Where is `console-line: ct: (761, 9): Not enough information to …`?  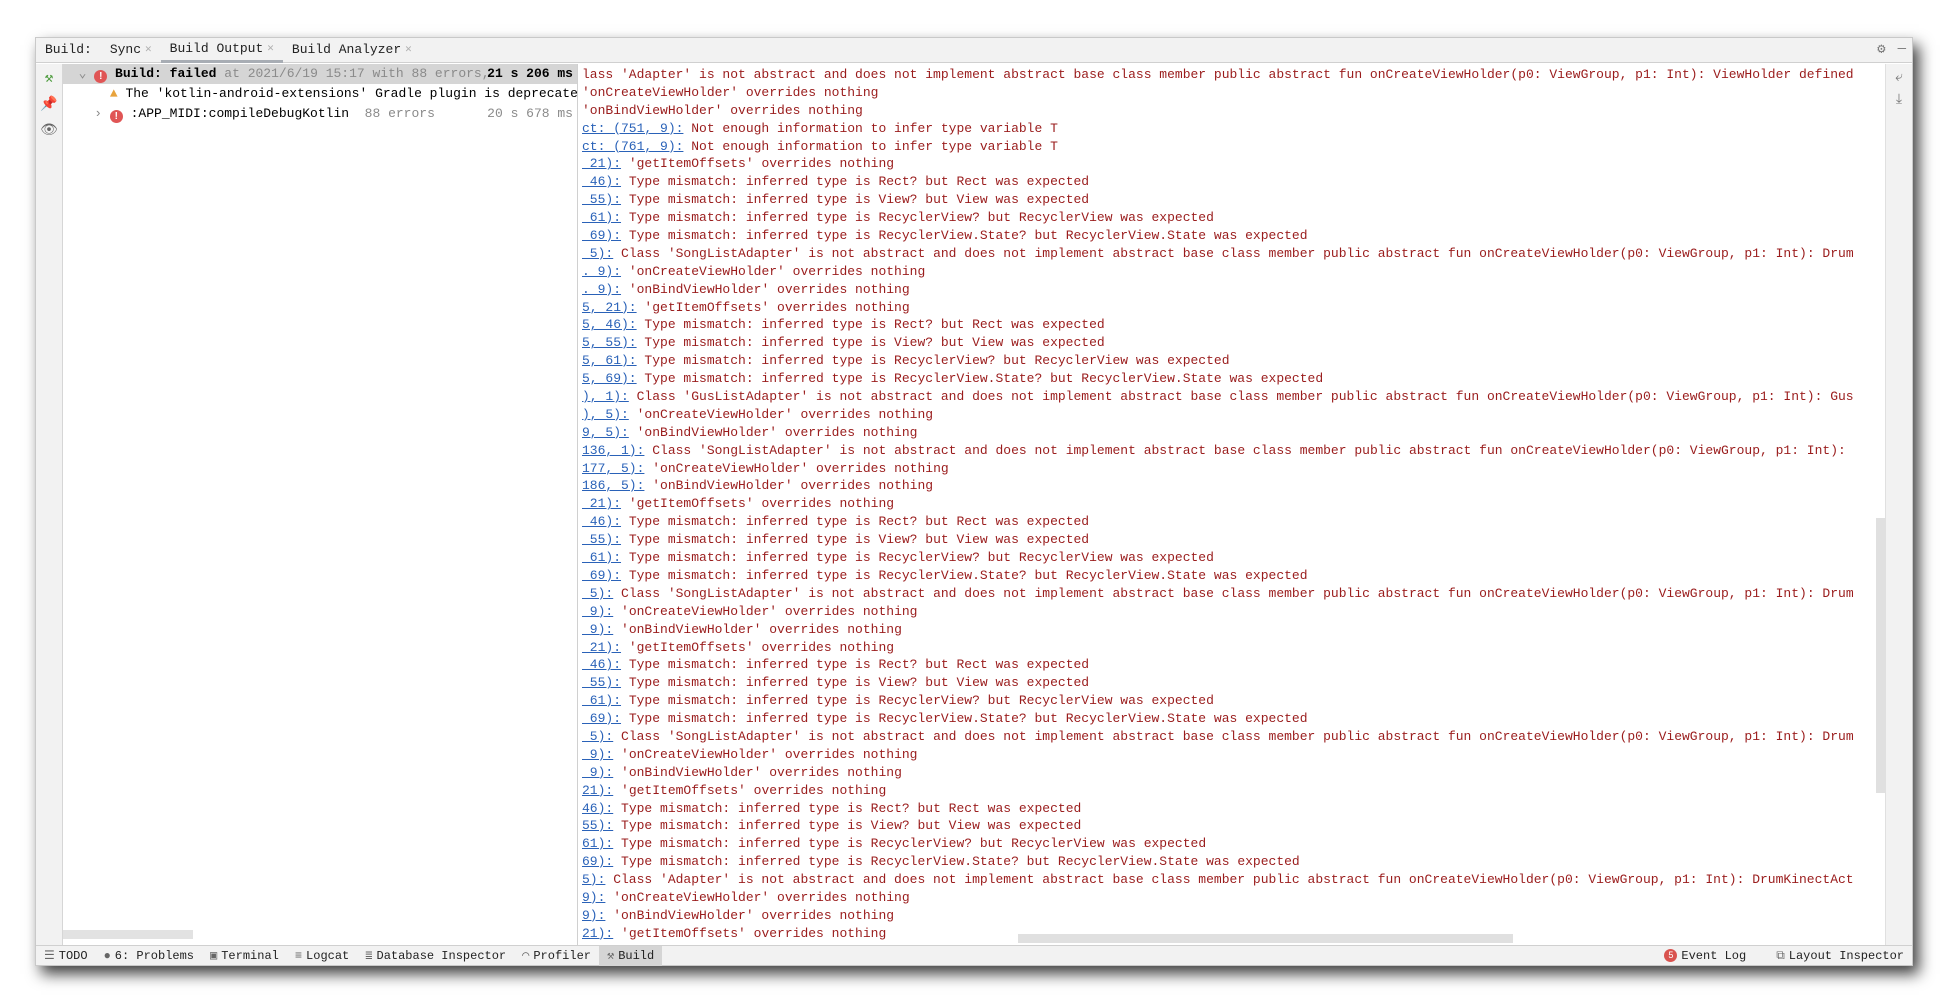 console-line: ct: (761, 9): Not enough information to … is located at coordinates (1231, 147).